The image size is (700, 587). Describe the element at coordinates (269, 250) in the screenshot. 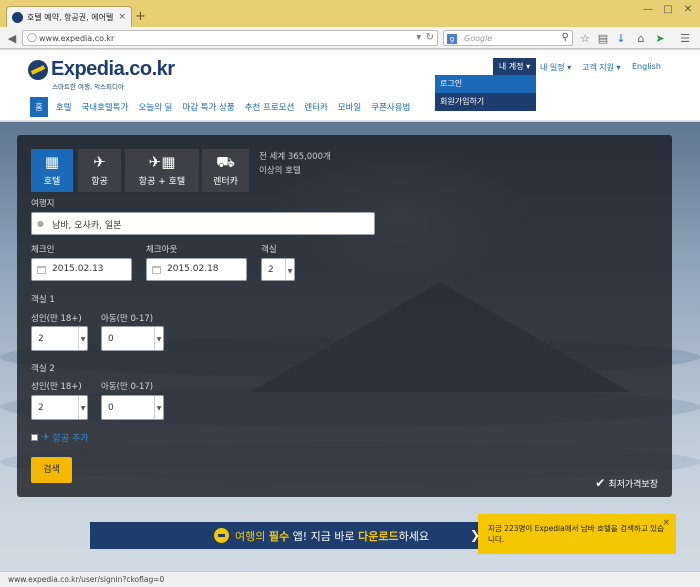

I see `rooms-label: 객실` at that location.